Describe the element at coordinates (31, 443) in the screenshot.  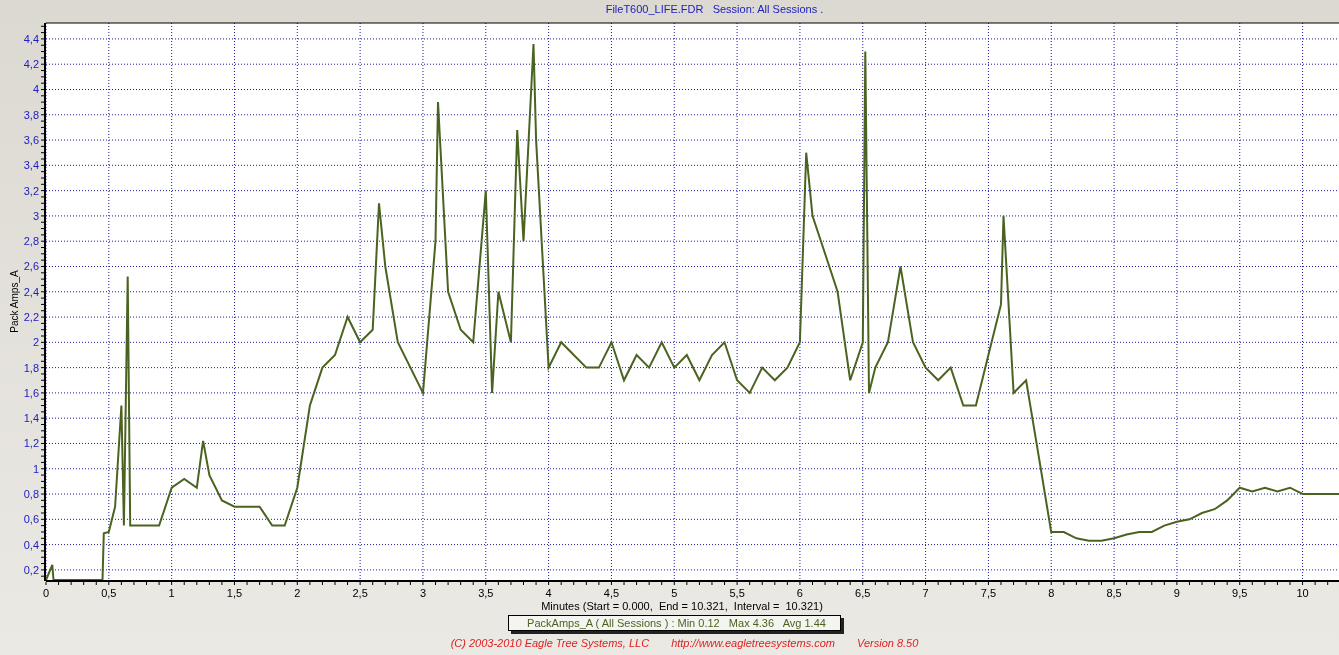
I see `axis-tick-label: 1,2` at that location.